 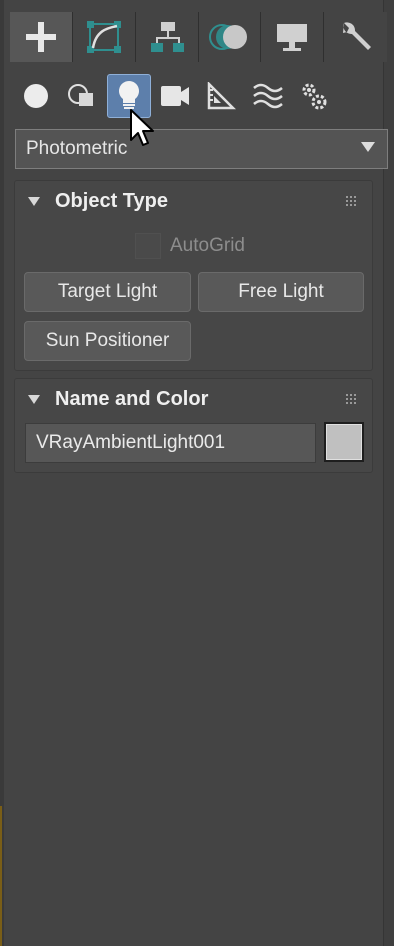 I want to click on tab-display, so click(x=293, y=37).